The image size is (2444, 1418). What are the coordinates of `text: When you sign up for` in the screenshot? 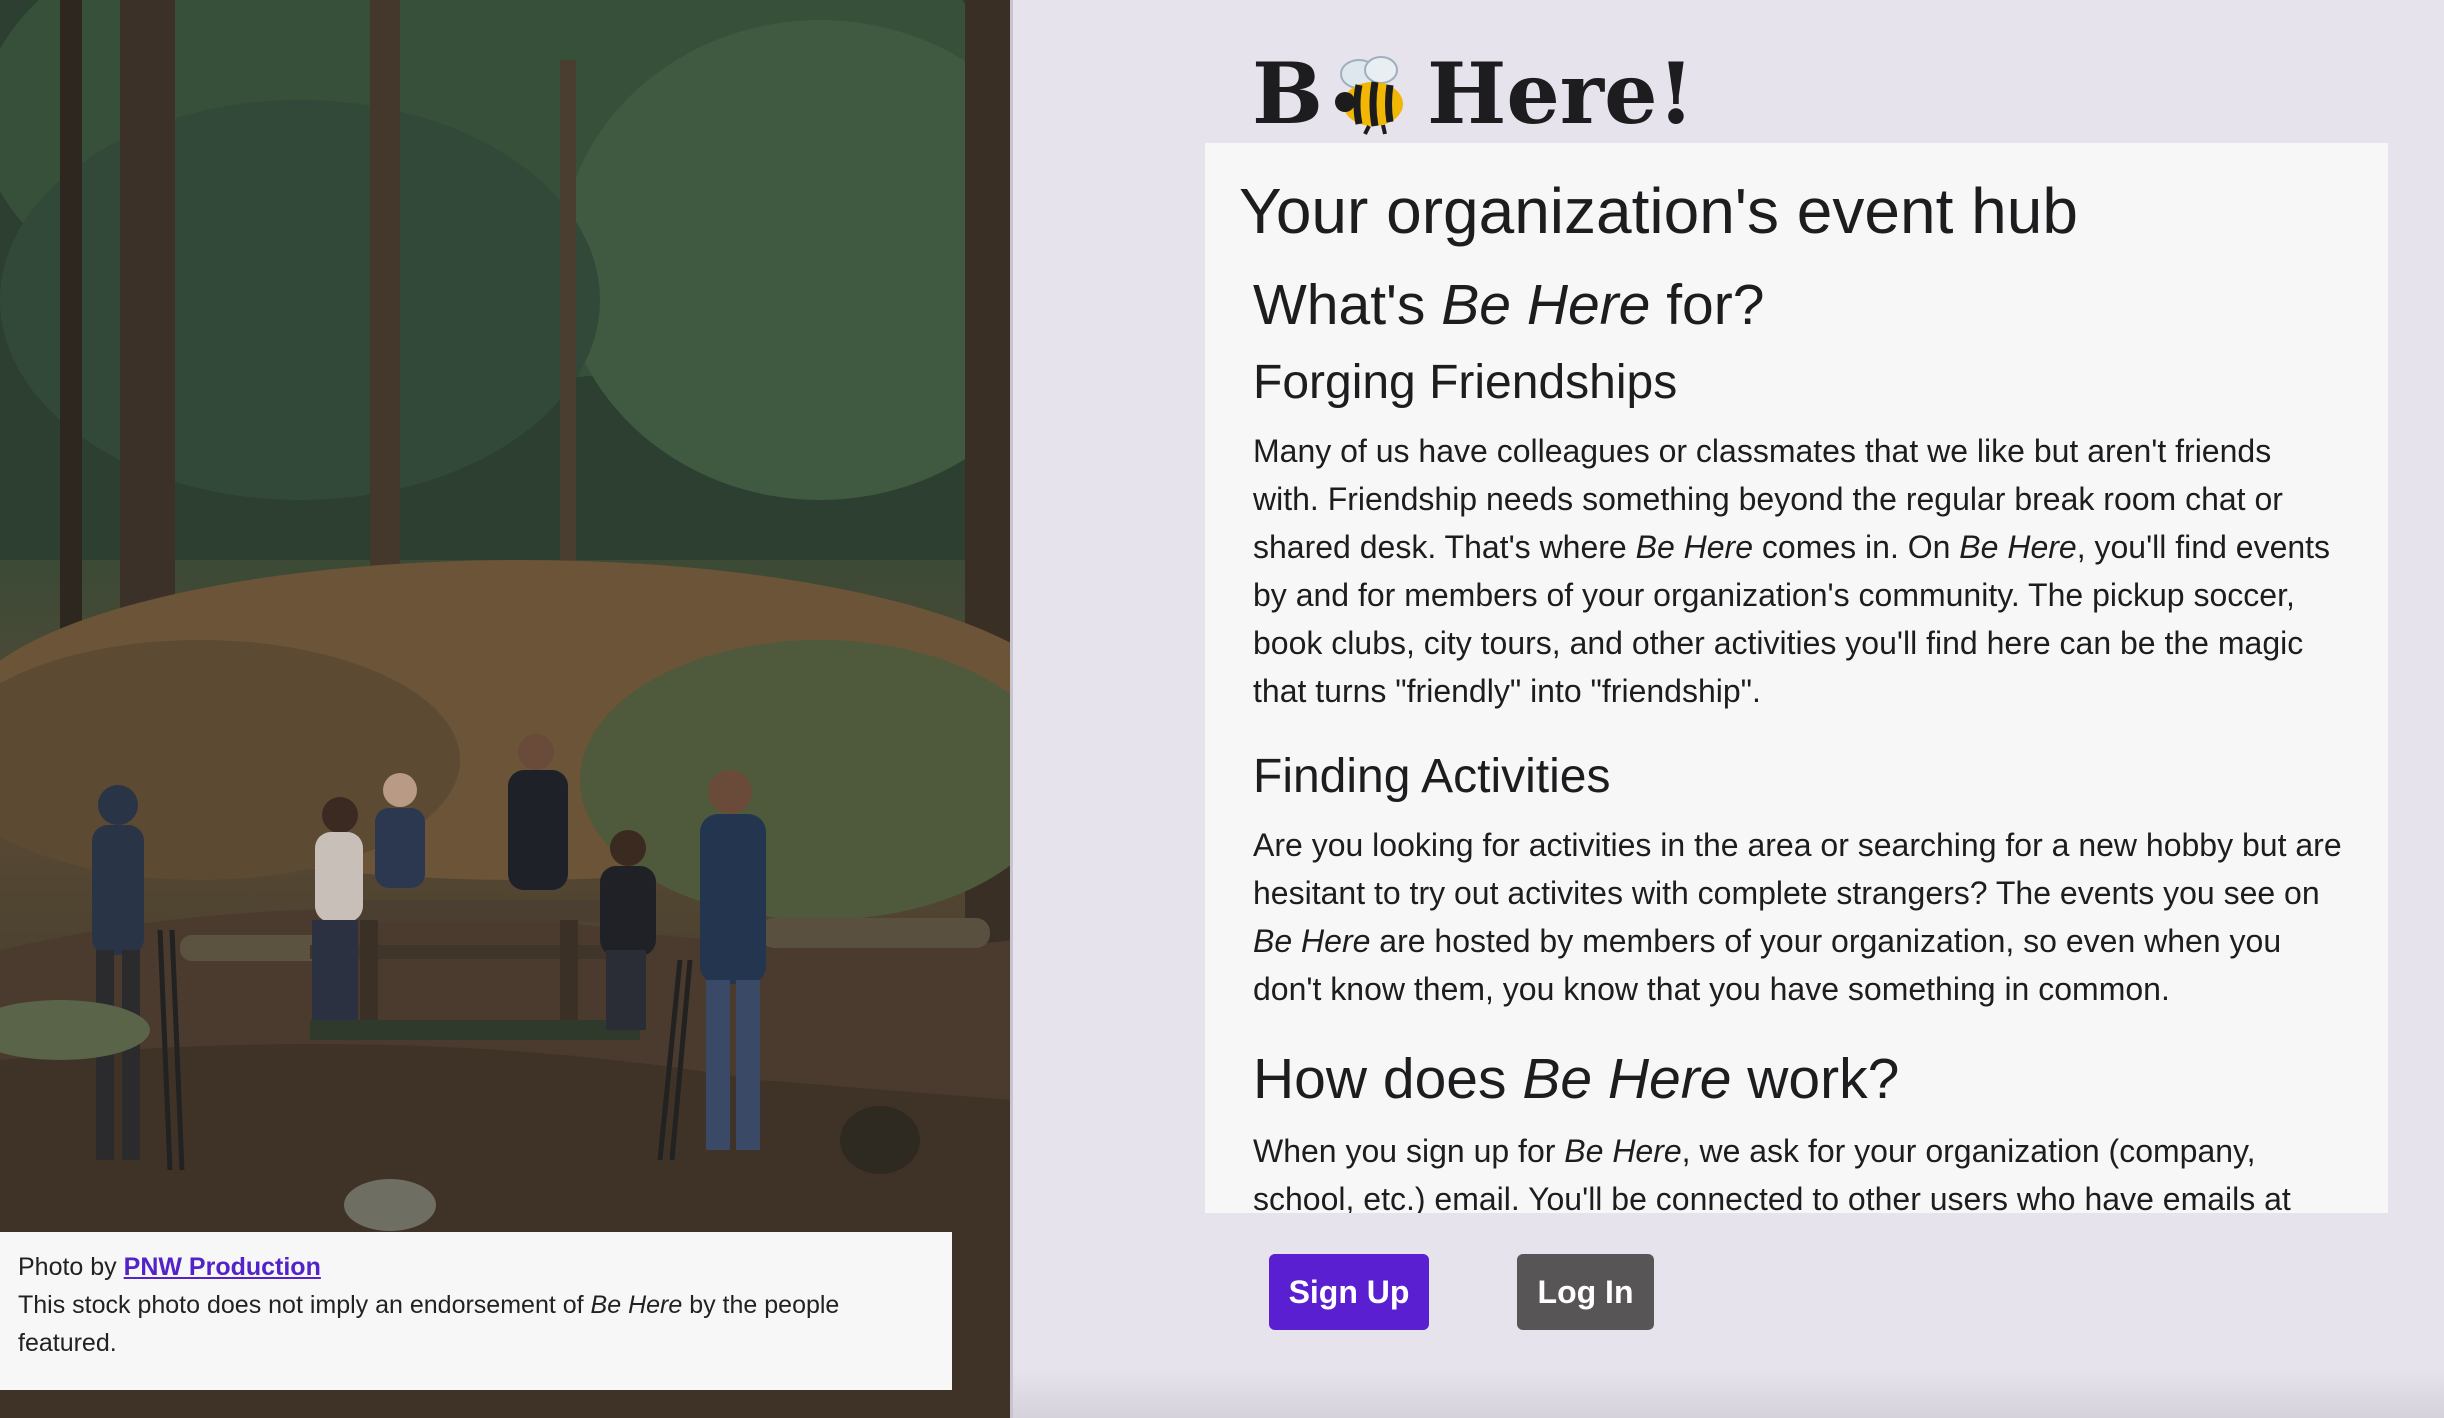 It's located at (1409, 1151).